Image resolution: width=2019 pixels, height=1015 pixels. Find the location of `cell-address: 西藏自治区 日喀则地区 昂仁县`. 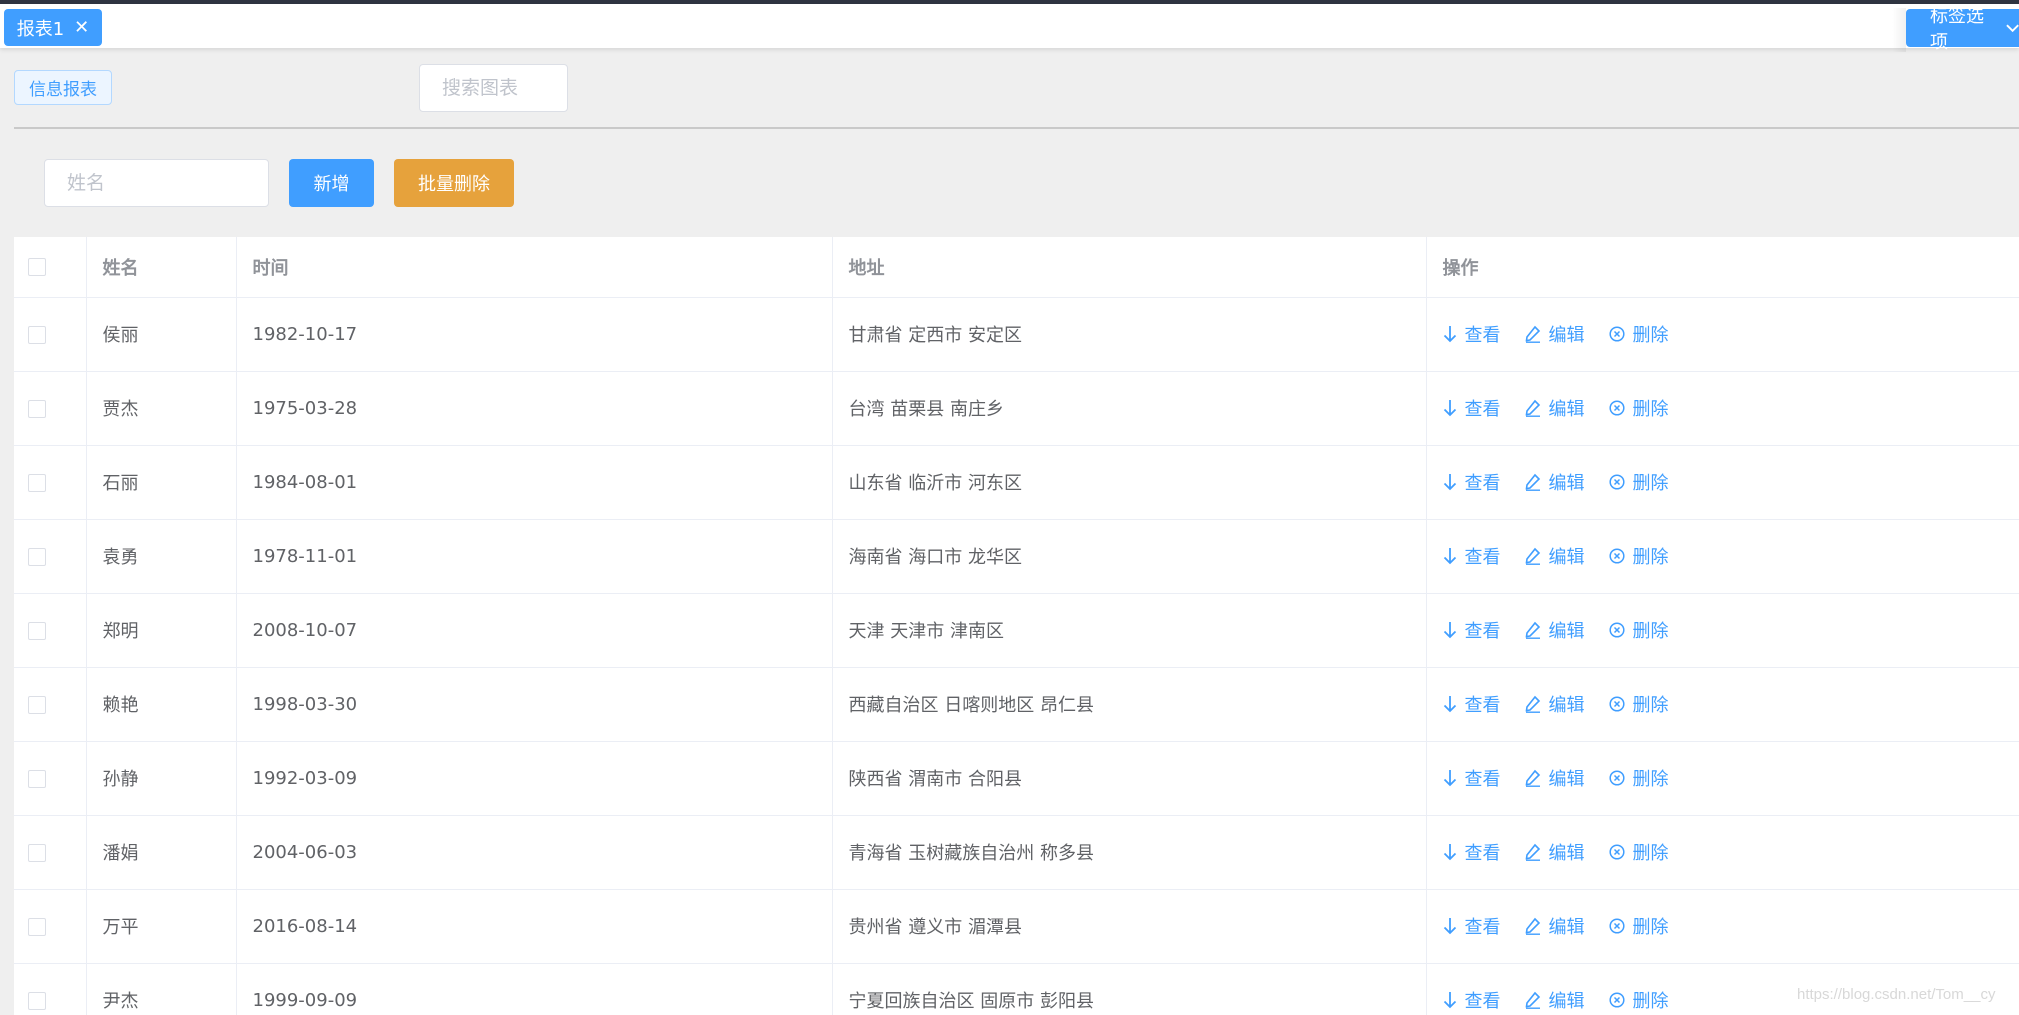

cell-address: 西藏自治区 日喀则地区 昂仁县 is located at coordinates (1129, 704).